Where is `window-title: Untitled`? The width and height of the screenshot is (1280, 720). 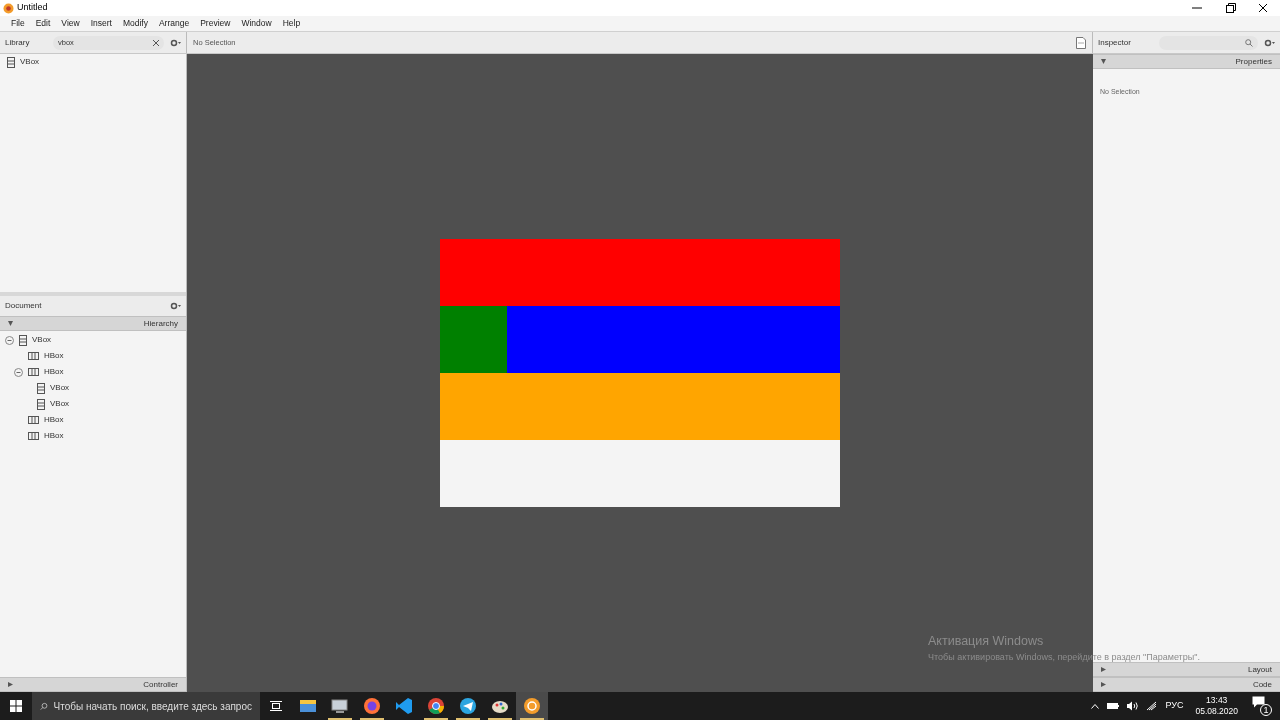 window-title: Untitled is located at coordinates (32, 8).